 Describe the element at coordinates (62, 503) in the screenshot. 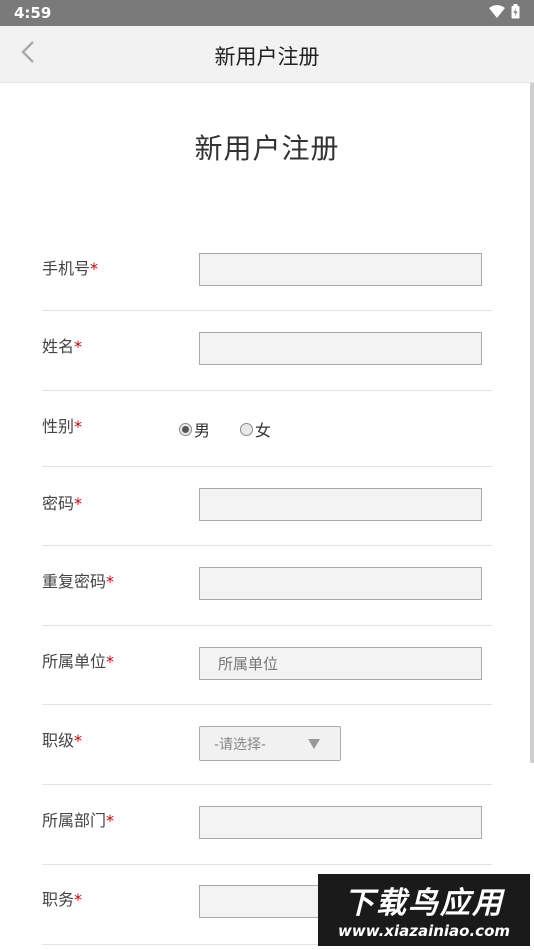

I see `password-label: 密码*` at that location.